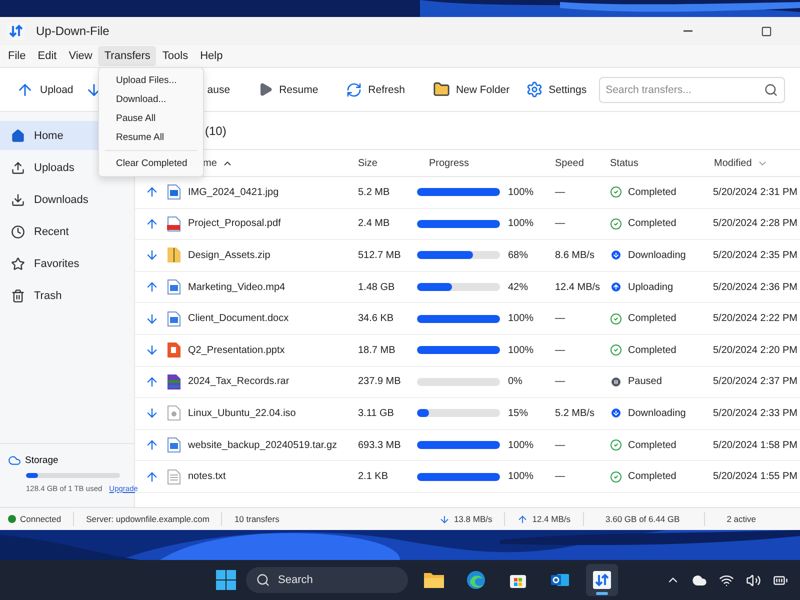  What do you see at coordinates (645, 382) in the screenshot?
I see `status-text: Paused` at bounding box center [645, 382].